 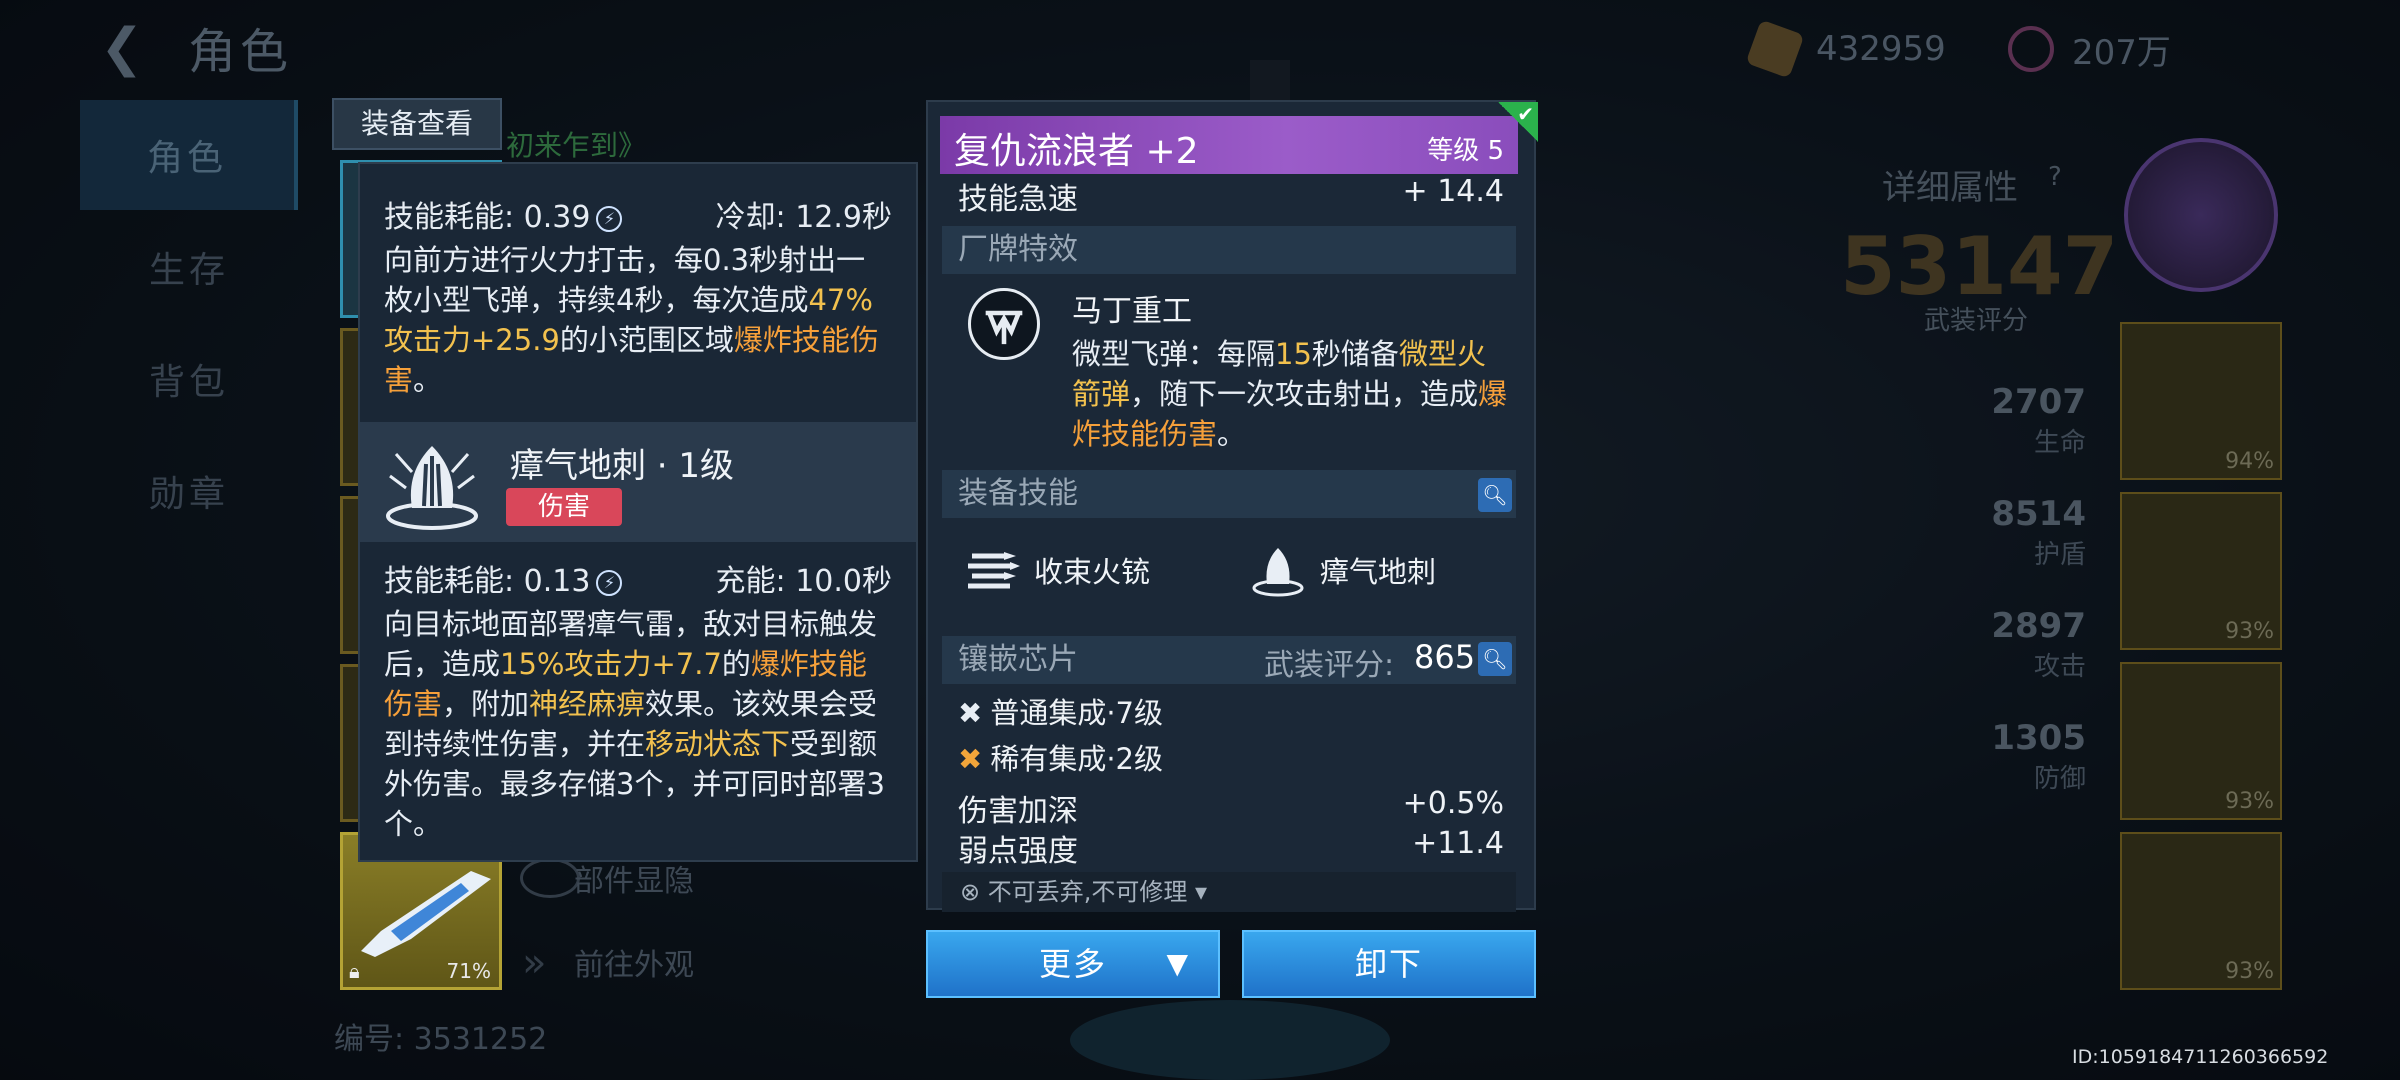 I want to click on more-button-label: 更多, so click(x=1072, y=964).